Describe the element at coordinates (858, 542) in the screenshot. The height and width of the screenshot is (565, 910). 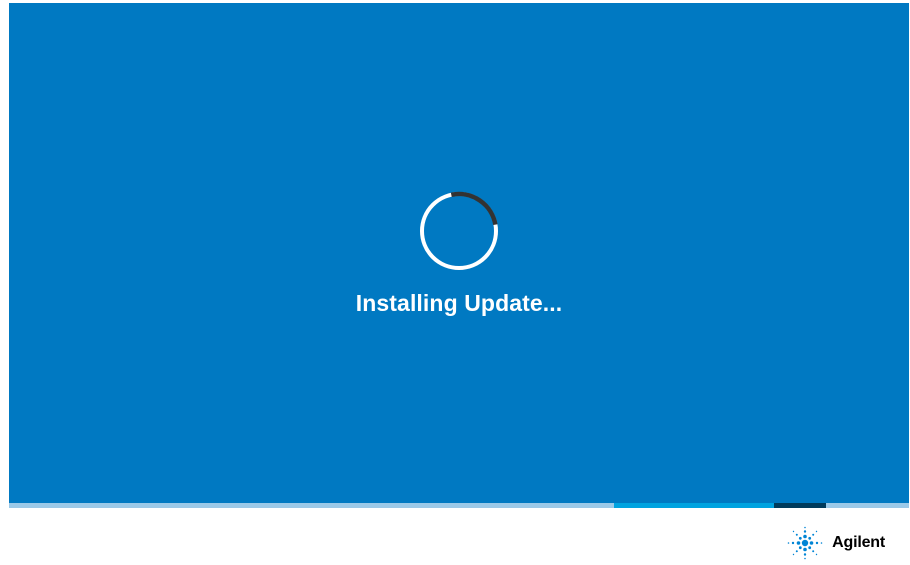
I see `brand-name: Agilent` at that location.